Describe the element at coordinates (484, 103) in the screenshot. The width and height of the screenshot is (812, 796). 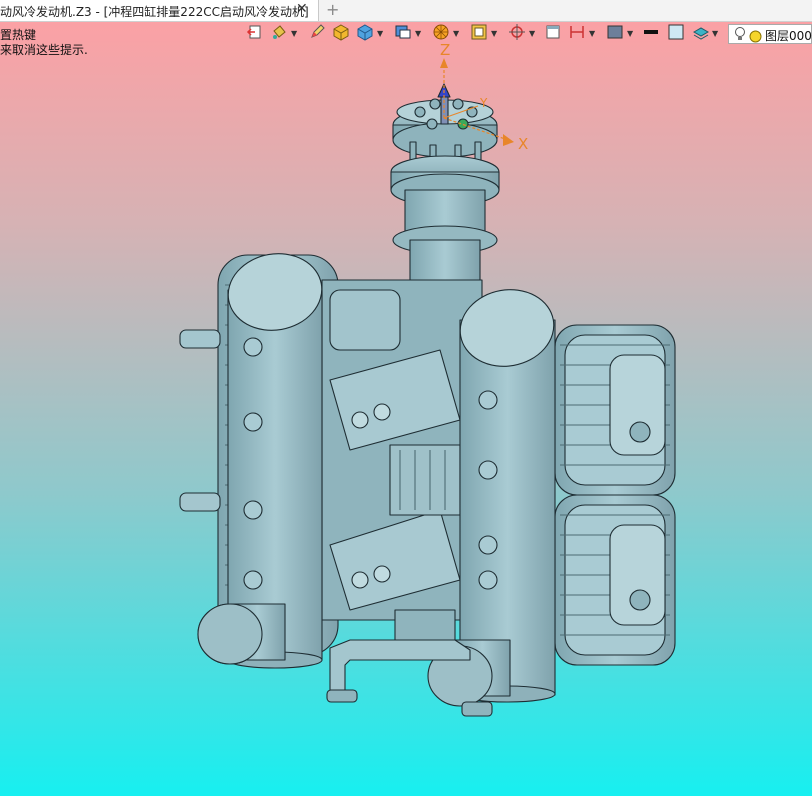
I see `y-axis-label: Y` at that location.